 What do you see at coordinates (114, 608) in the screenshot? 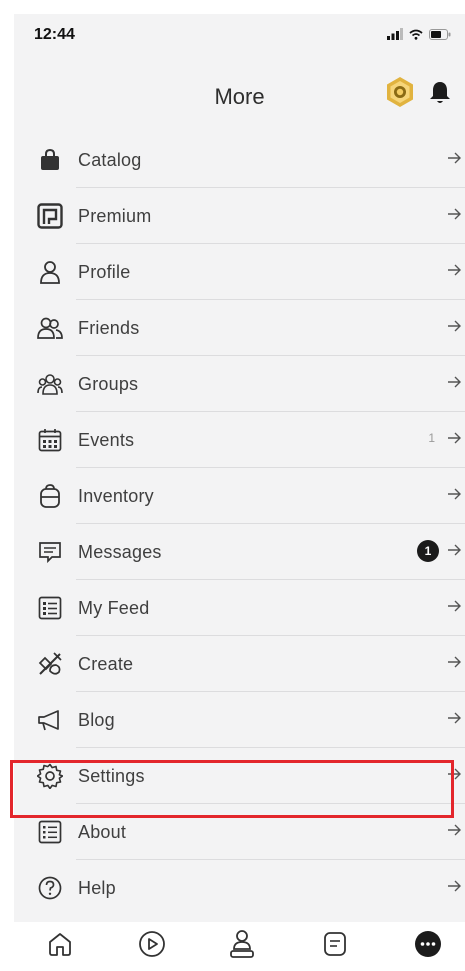
I see `menu-item-label: My Feed` at bounding box center [114, 608].